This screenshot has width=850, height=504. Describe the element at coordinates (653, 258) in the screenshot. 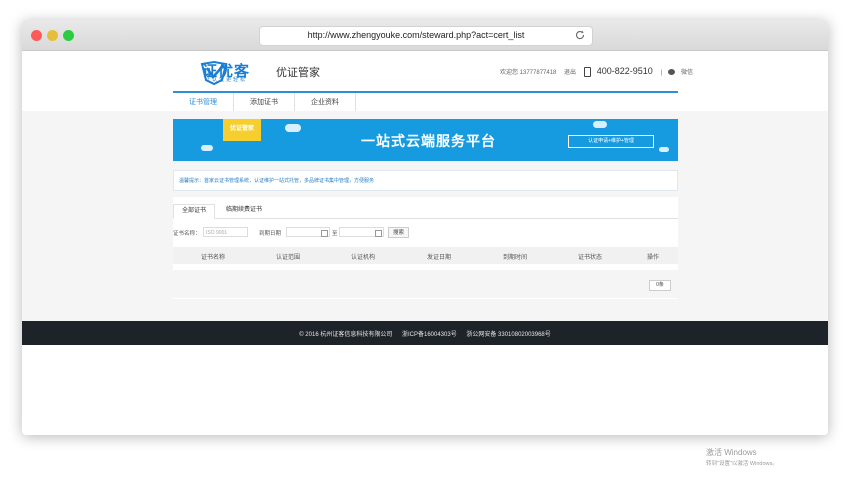

I see `column-header: 操作` at that location.